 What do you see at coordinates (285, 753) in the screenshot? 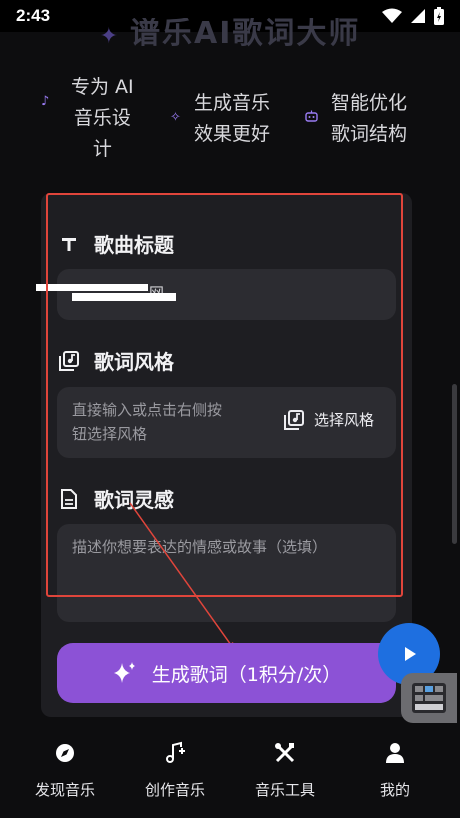
I see `tools-icon` at bounding box center [285, 753].